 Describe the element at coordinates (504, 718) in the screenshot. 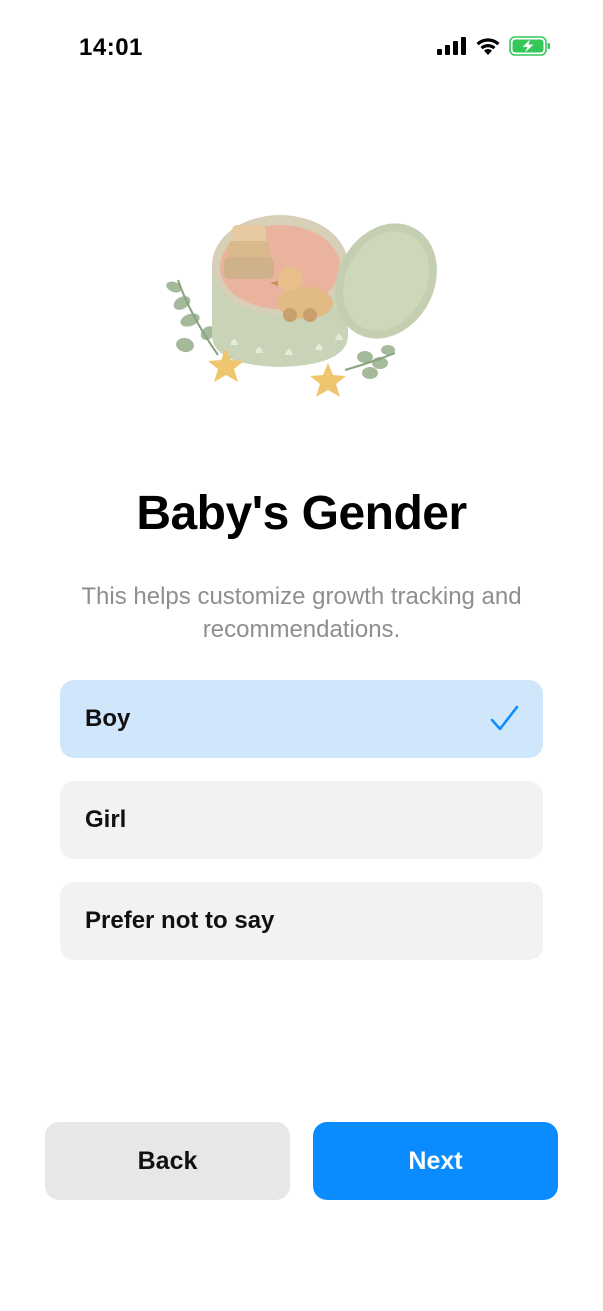

I see `checkmark-icon` at that location.